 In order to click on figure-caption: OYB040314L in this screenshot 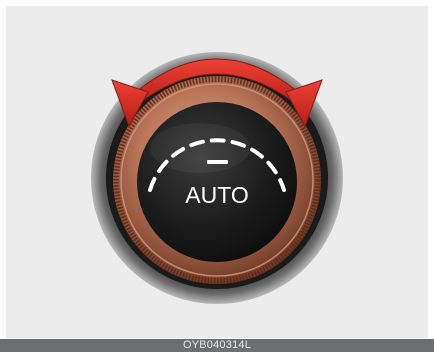, I will do `click(217, 345)`.